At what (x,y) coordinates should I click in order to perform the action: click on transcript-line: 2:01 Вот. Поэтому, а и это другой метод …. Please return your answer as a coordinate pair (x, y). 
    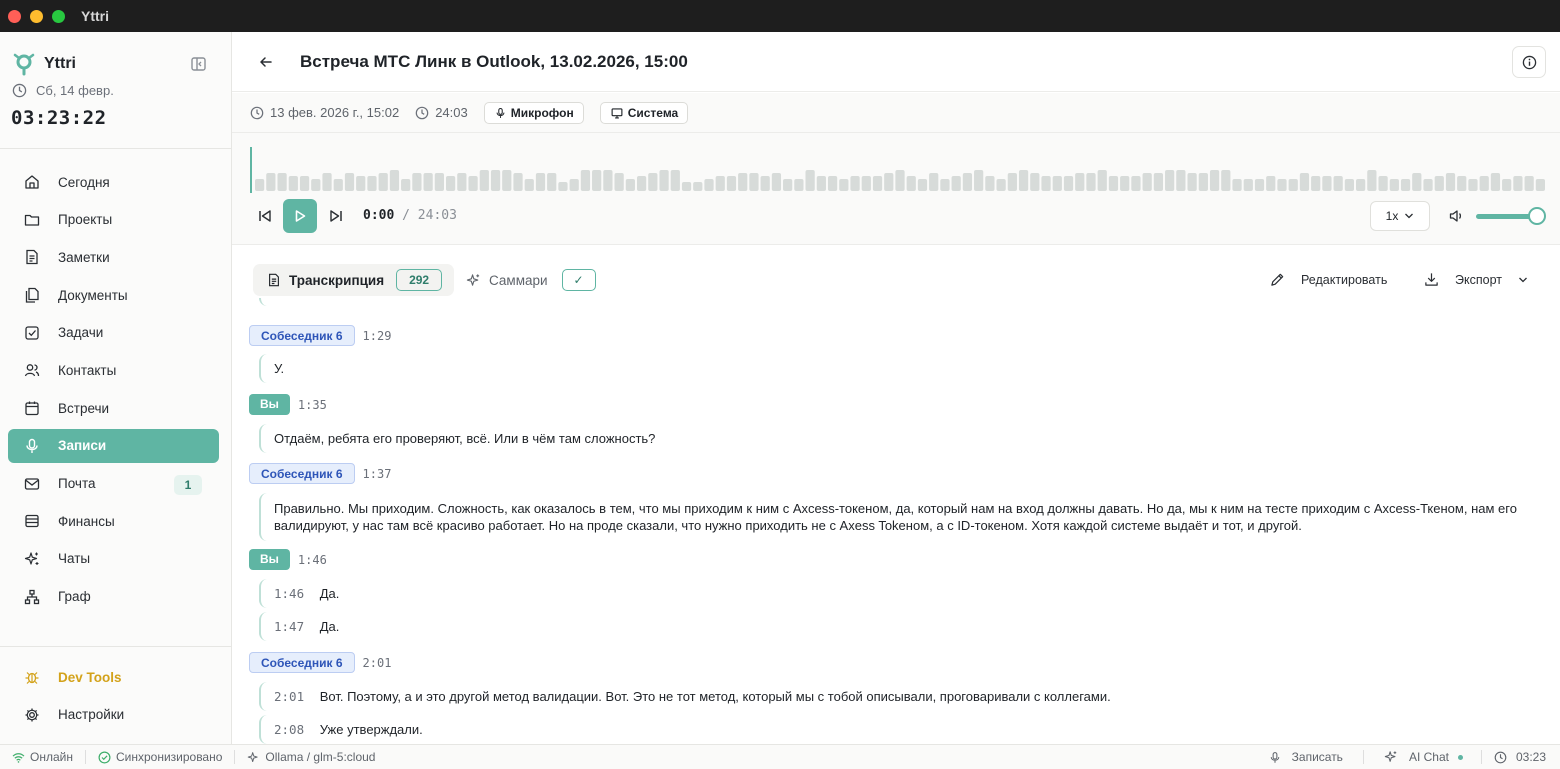
    Looking at the image, I should click on (904, 696).